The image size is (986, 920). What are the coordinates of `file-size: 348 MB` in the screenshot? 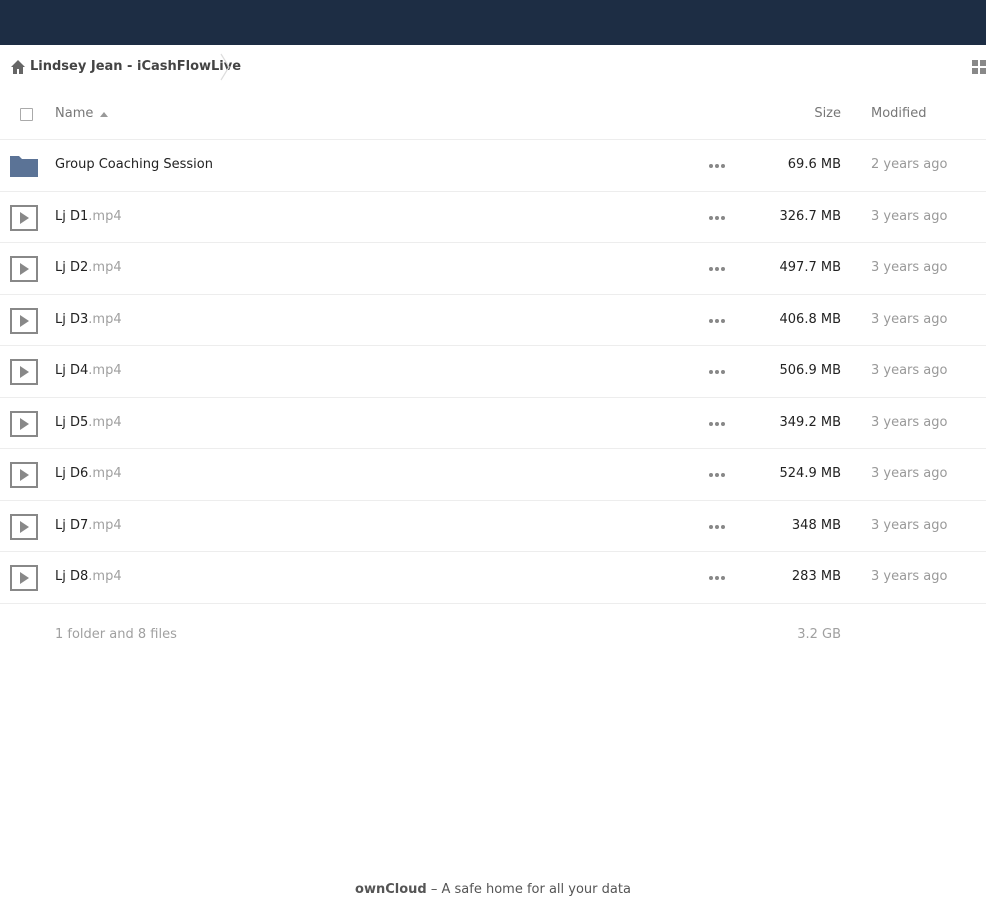 It's located at (816, 525).